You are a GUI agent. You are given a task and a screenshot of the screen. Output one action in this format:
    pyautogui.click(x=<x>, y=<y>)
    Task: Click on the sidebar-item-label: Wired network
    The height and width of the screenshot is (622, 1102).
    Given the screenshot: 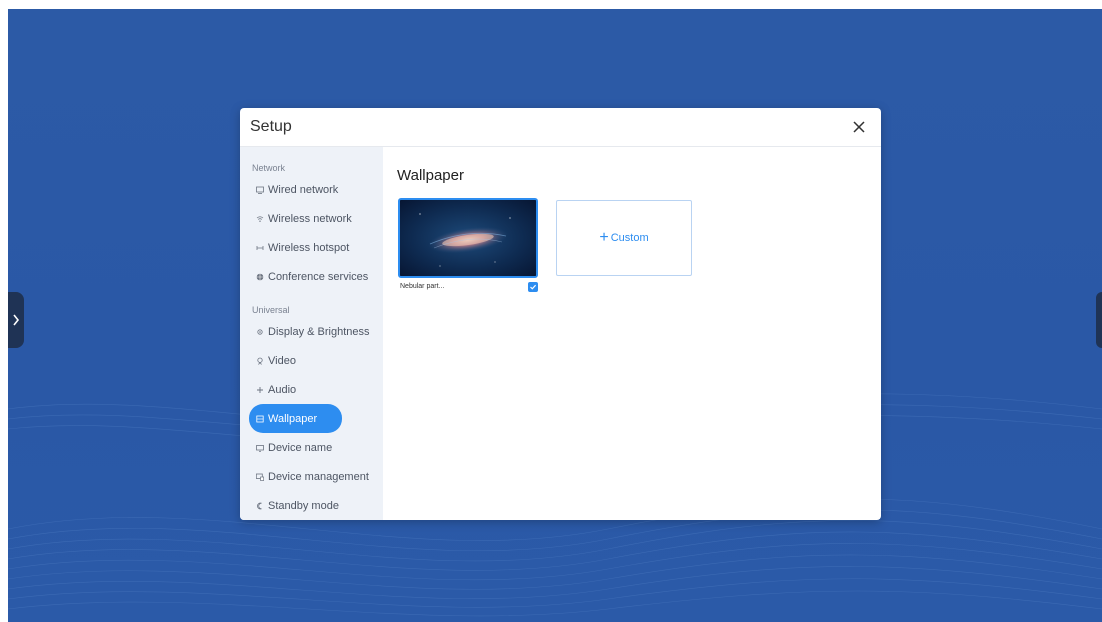 What is the action you would take?
    pyautogui.click(x=303, y=189)
    